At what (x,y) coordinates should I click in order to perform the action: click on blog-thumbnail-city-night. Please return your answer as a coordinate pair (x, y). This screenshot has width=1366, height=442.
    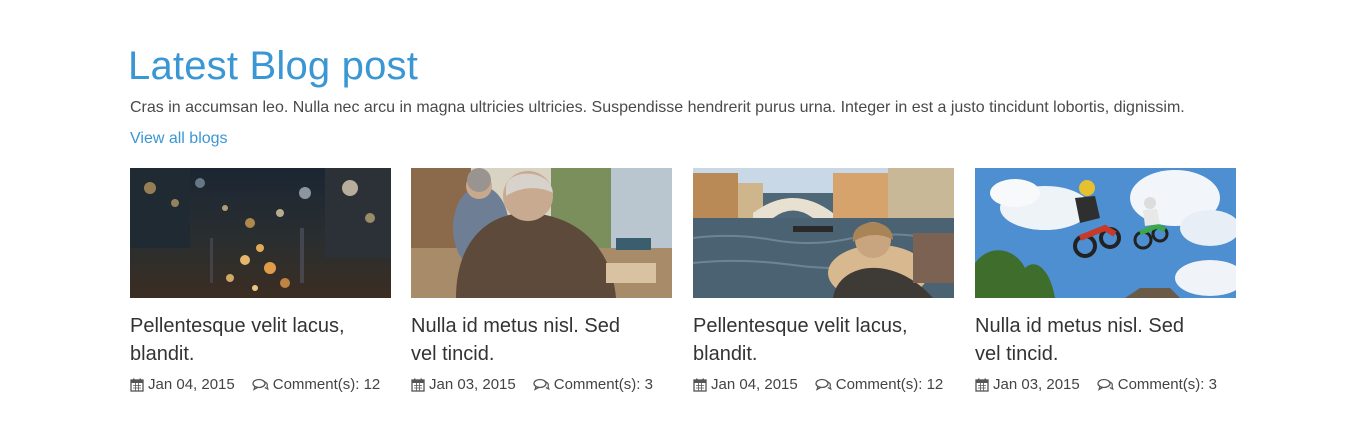
    Looking at the image, I should click on (260, 233).